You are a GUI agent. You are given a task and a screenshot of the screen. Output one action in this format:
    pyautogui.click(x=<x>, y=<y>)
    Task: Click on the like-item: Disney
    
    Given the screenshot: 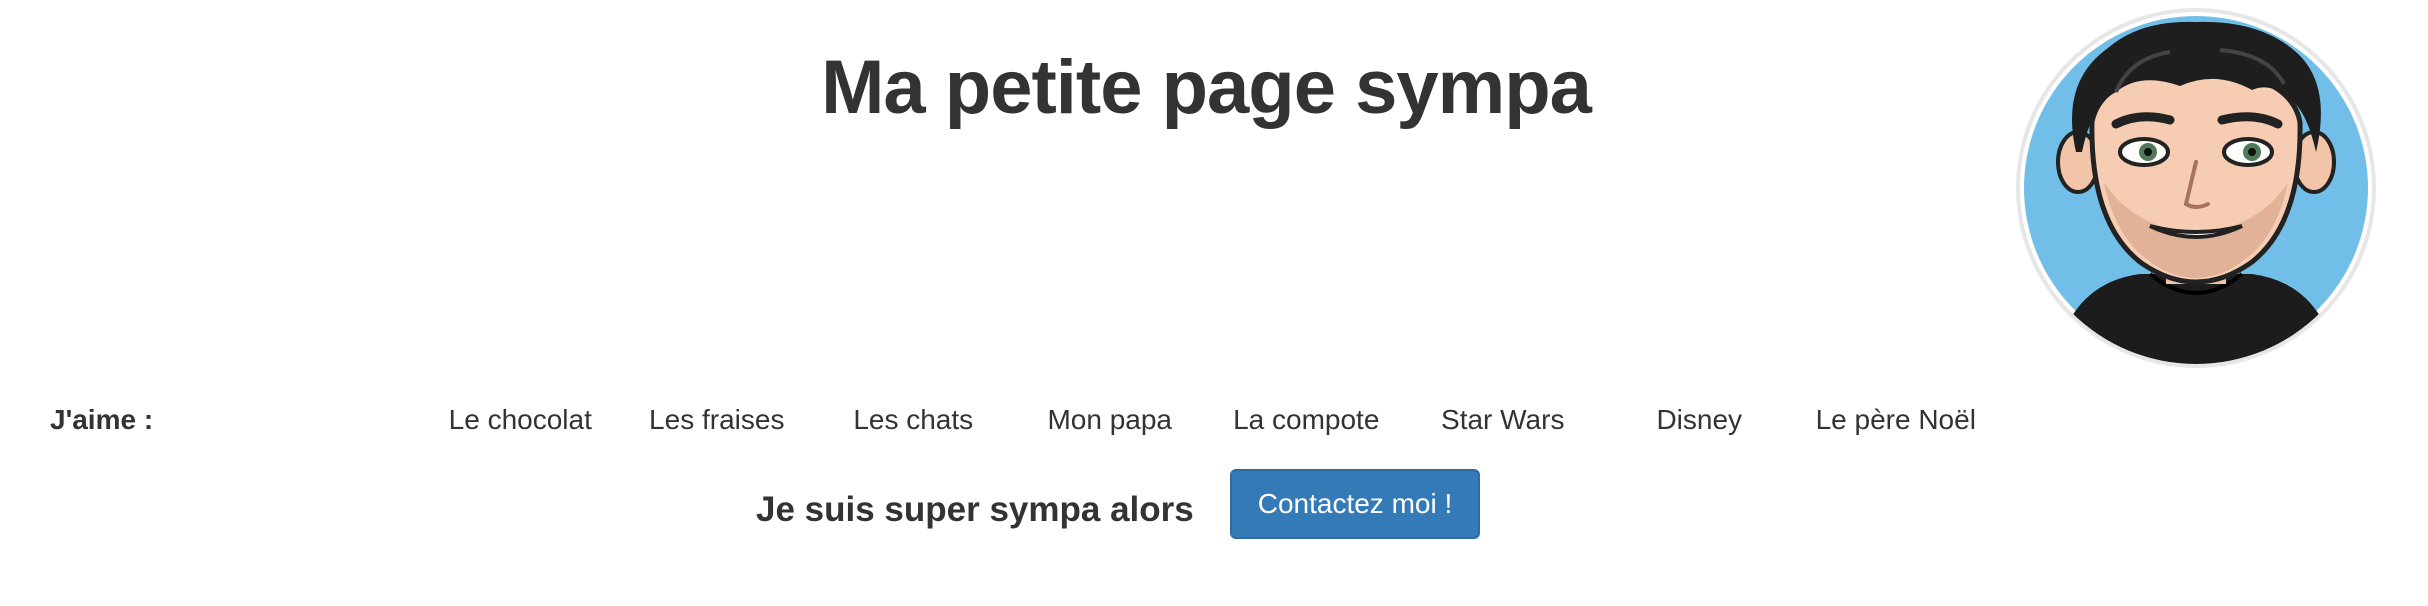 What is the action you would take?
    pyautogui.click(x=1699, y=419)
    